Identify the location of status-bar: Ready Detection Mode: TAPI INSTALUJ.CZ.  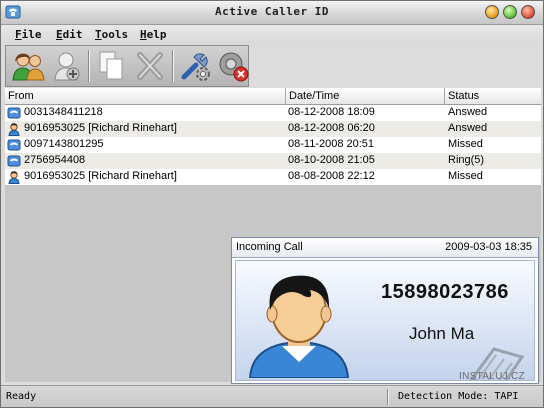
(272, 389).